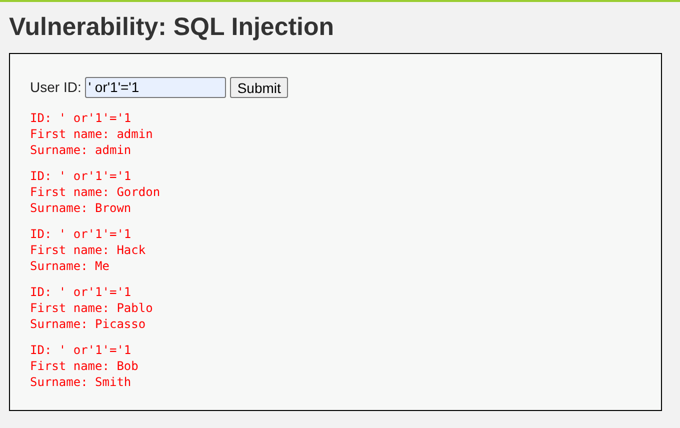  What do you see at coordinates (155, 87) in the screenshot?
I see `user-id-field: ' or'1'='1` at bounding box center [155, 87].